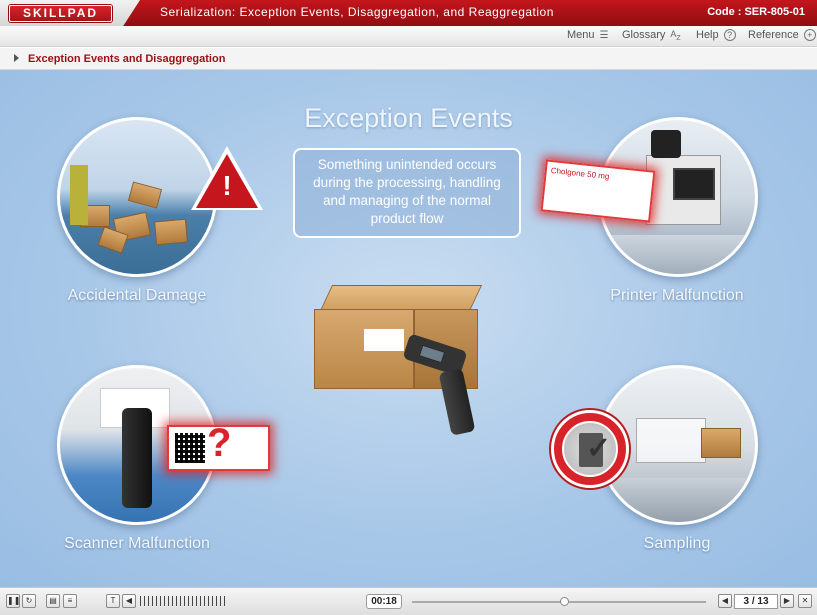 The image size is (817, 615). Describe the element at coordinates (408, 601) in the screenshot. I see `player-controls: ❚❚ ↻ ▤ ≡ T ◀ 00:18 ◀ 3 / 13 ▶ ✕` at that location.